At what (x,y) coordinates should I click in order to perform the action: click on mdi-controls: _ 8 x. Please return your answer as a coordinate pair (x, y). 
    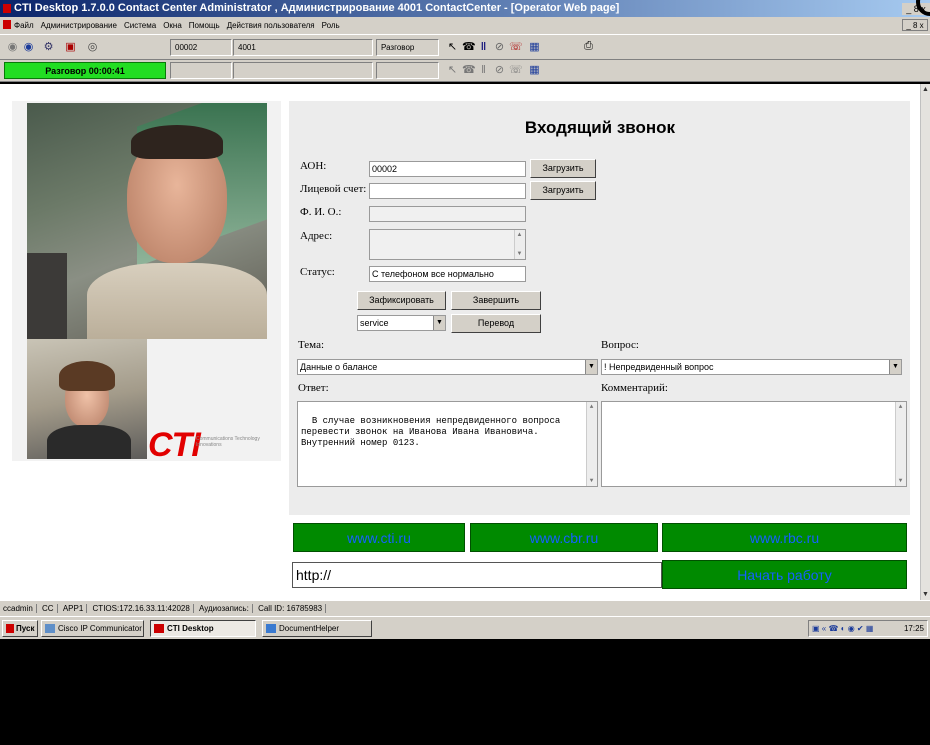
    Looking at the image, I should click on (915, 25).